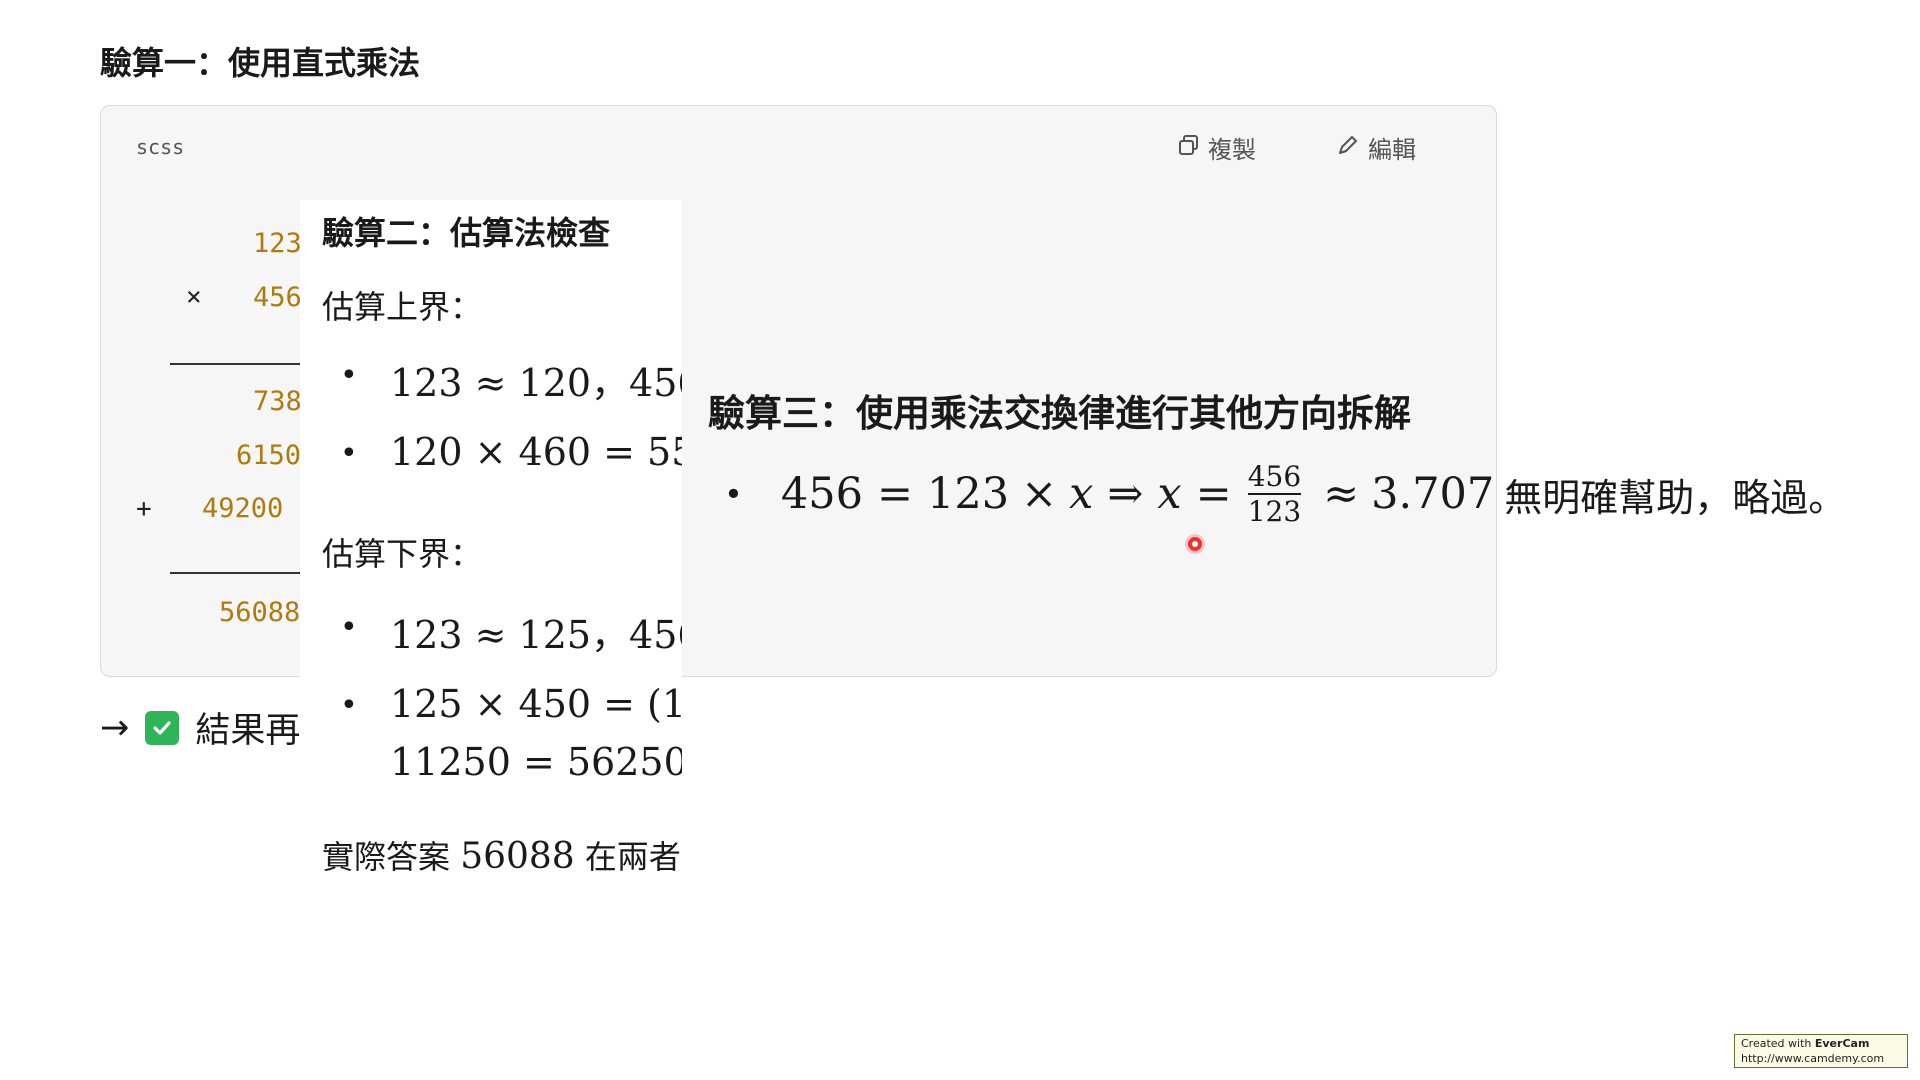 This screenshot has height=1080, width=1920. What do you see at coordinates (260, 63) in the screenshot?
I see `section1-title: 驗算一：使用直式乘法` at bounding box center [260, 63].